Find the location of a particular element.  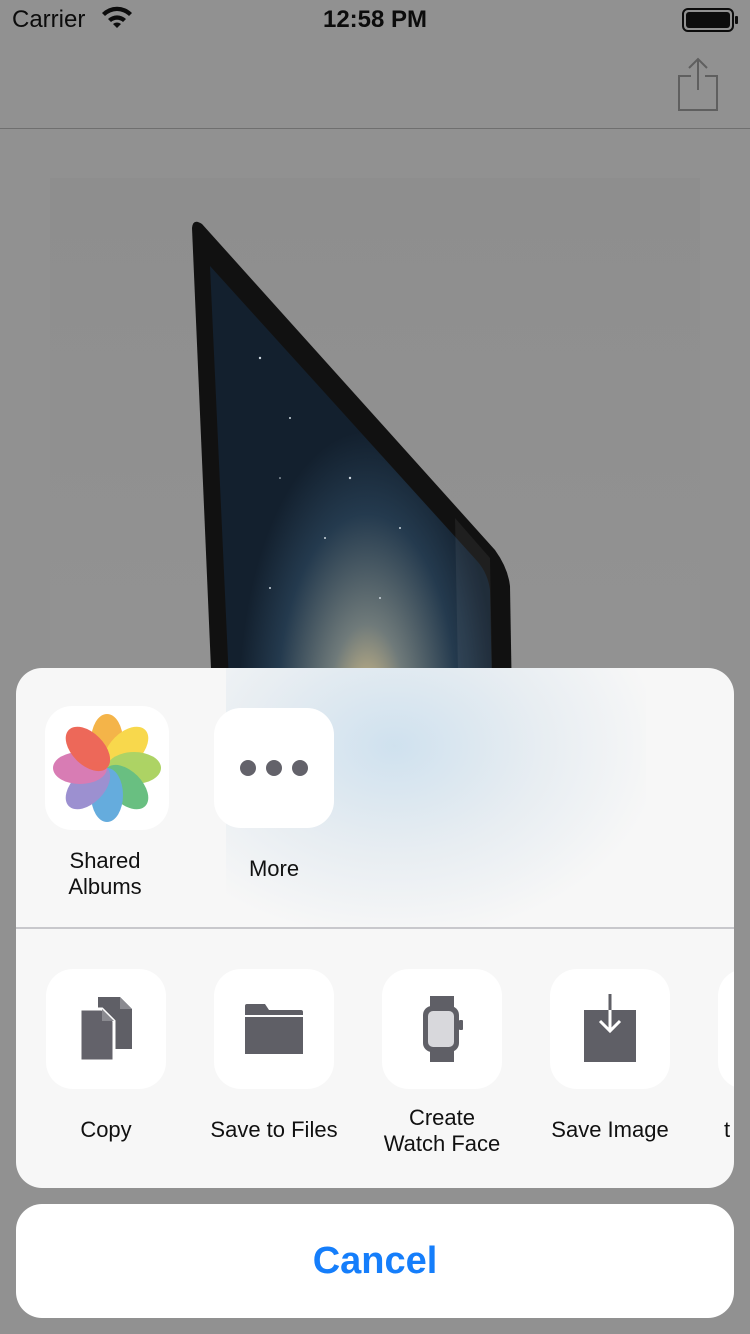

share-target-shared-albums: Shared Albums is located at coordinates (107, 803).